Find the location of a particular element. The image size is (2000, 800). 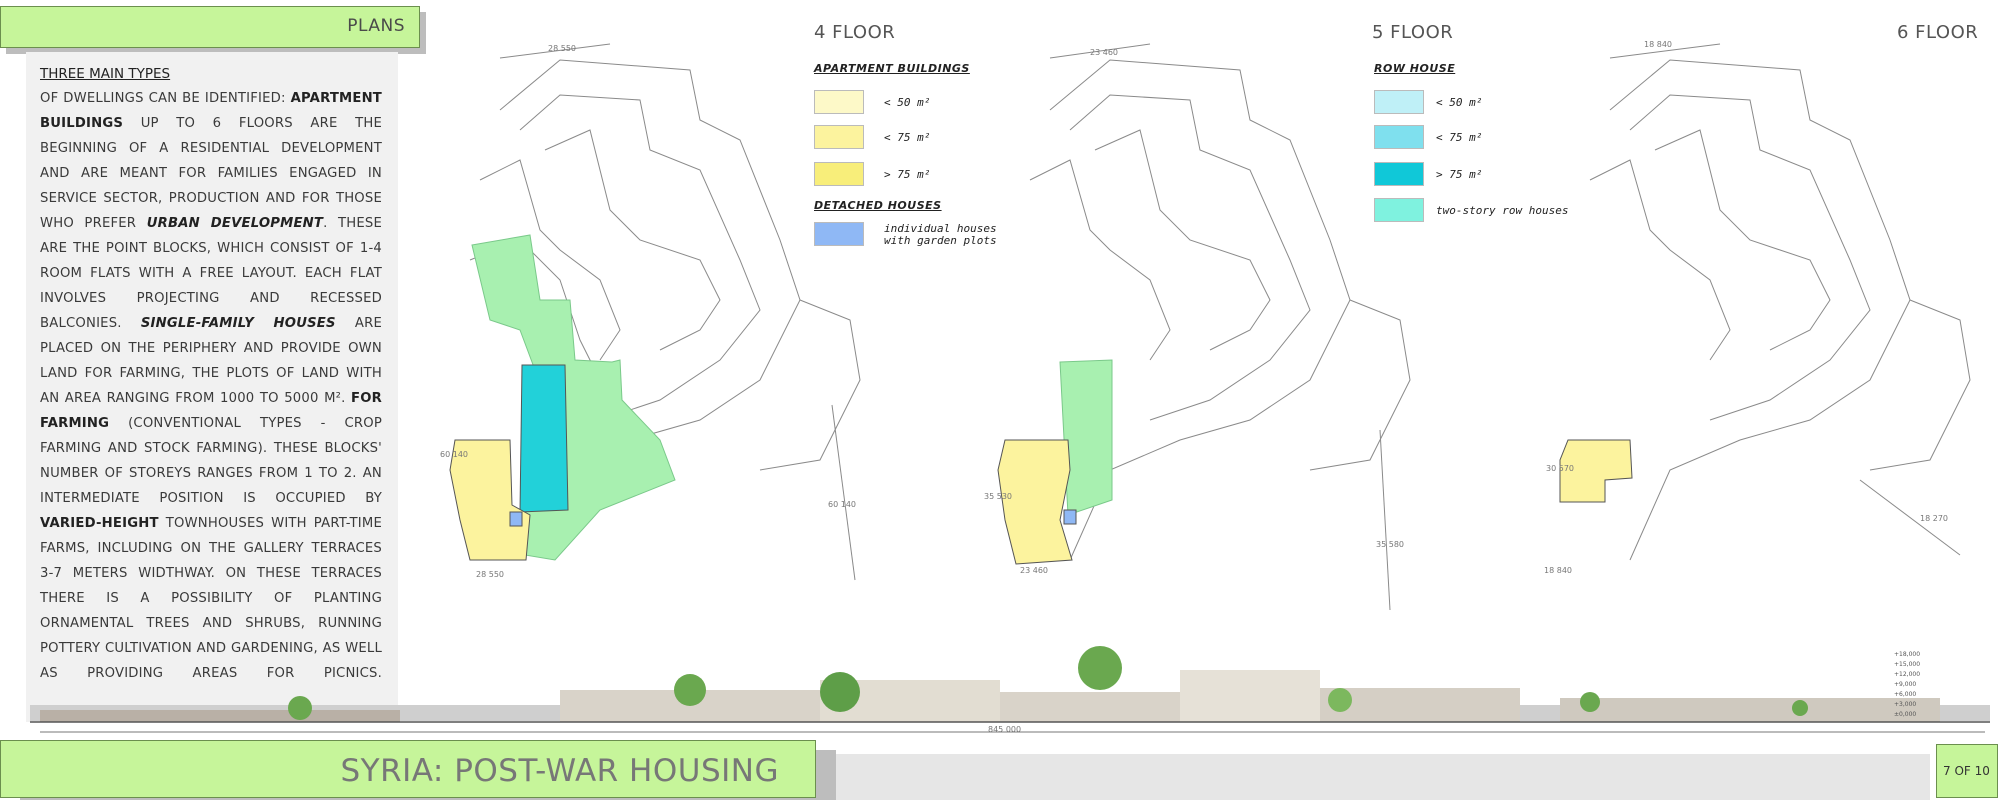

level-1: +15,000 is located at coordinates (1907, 664).